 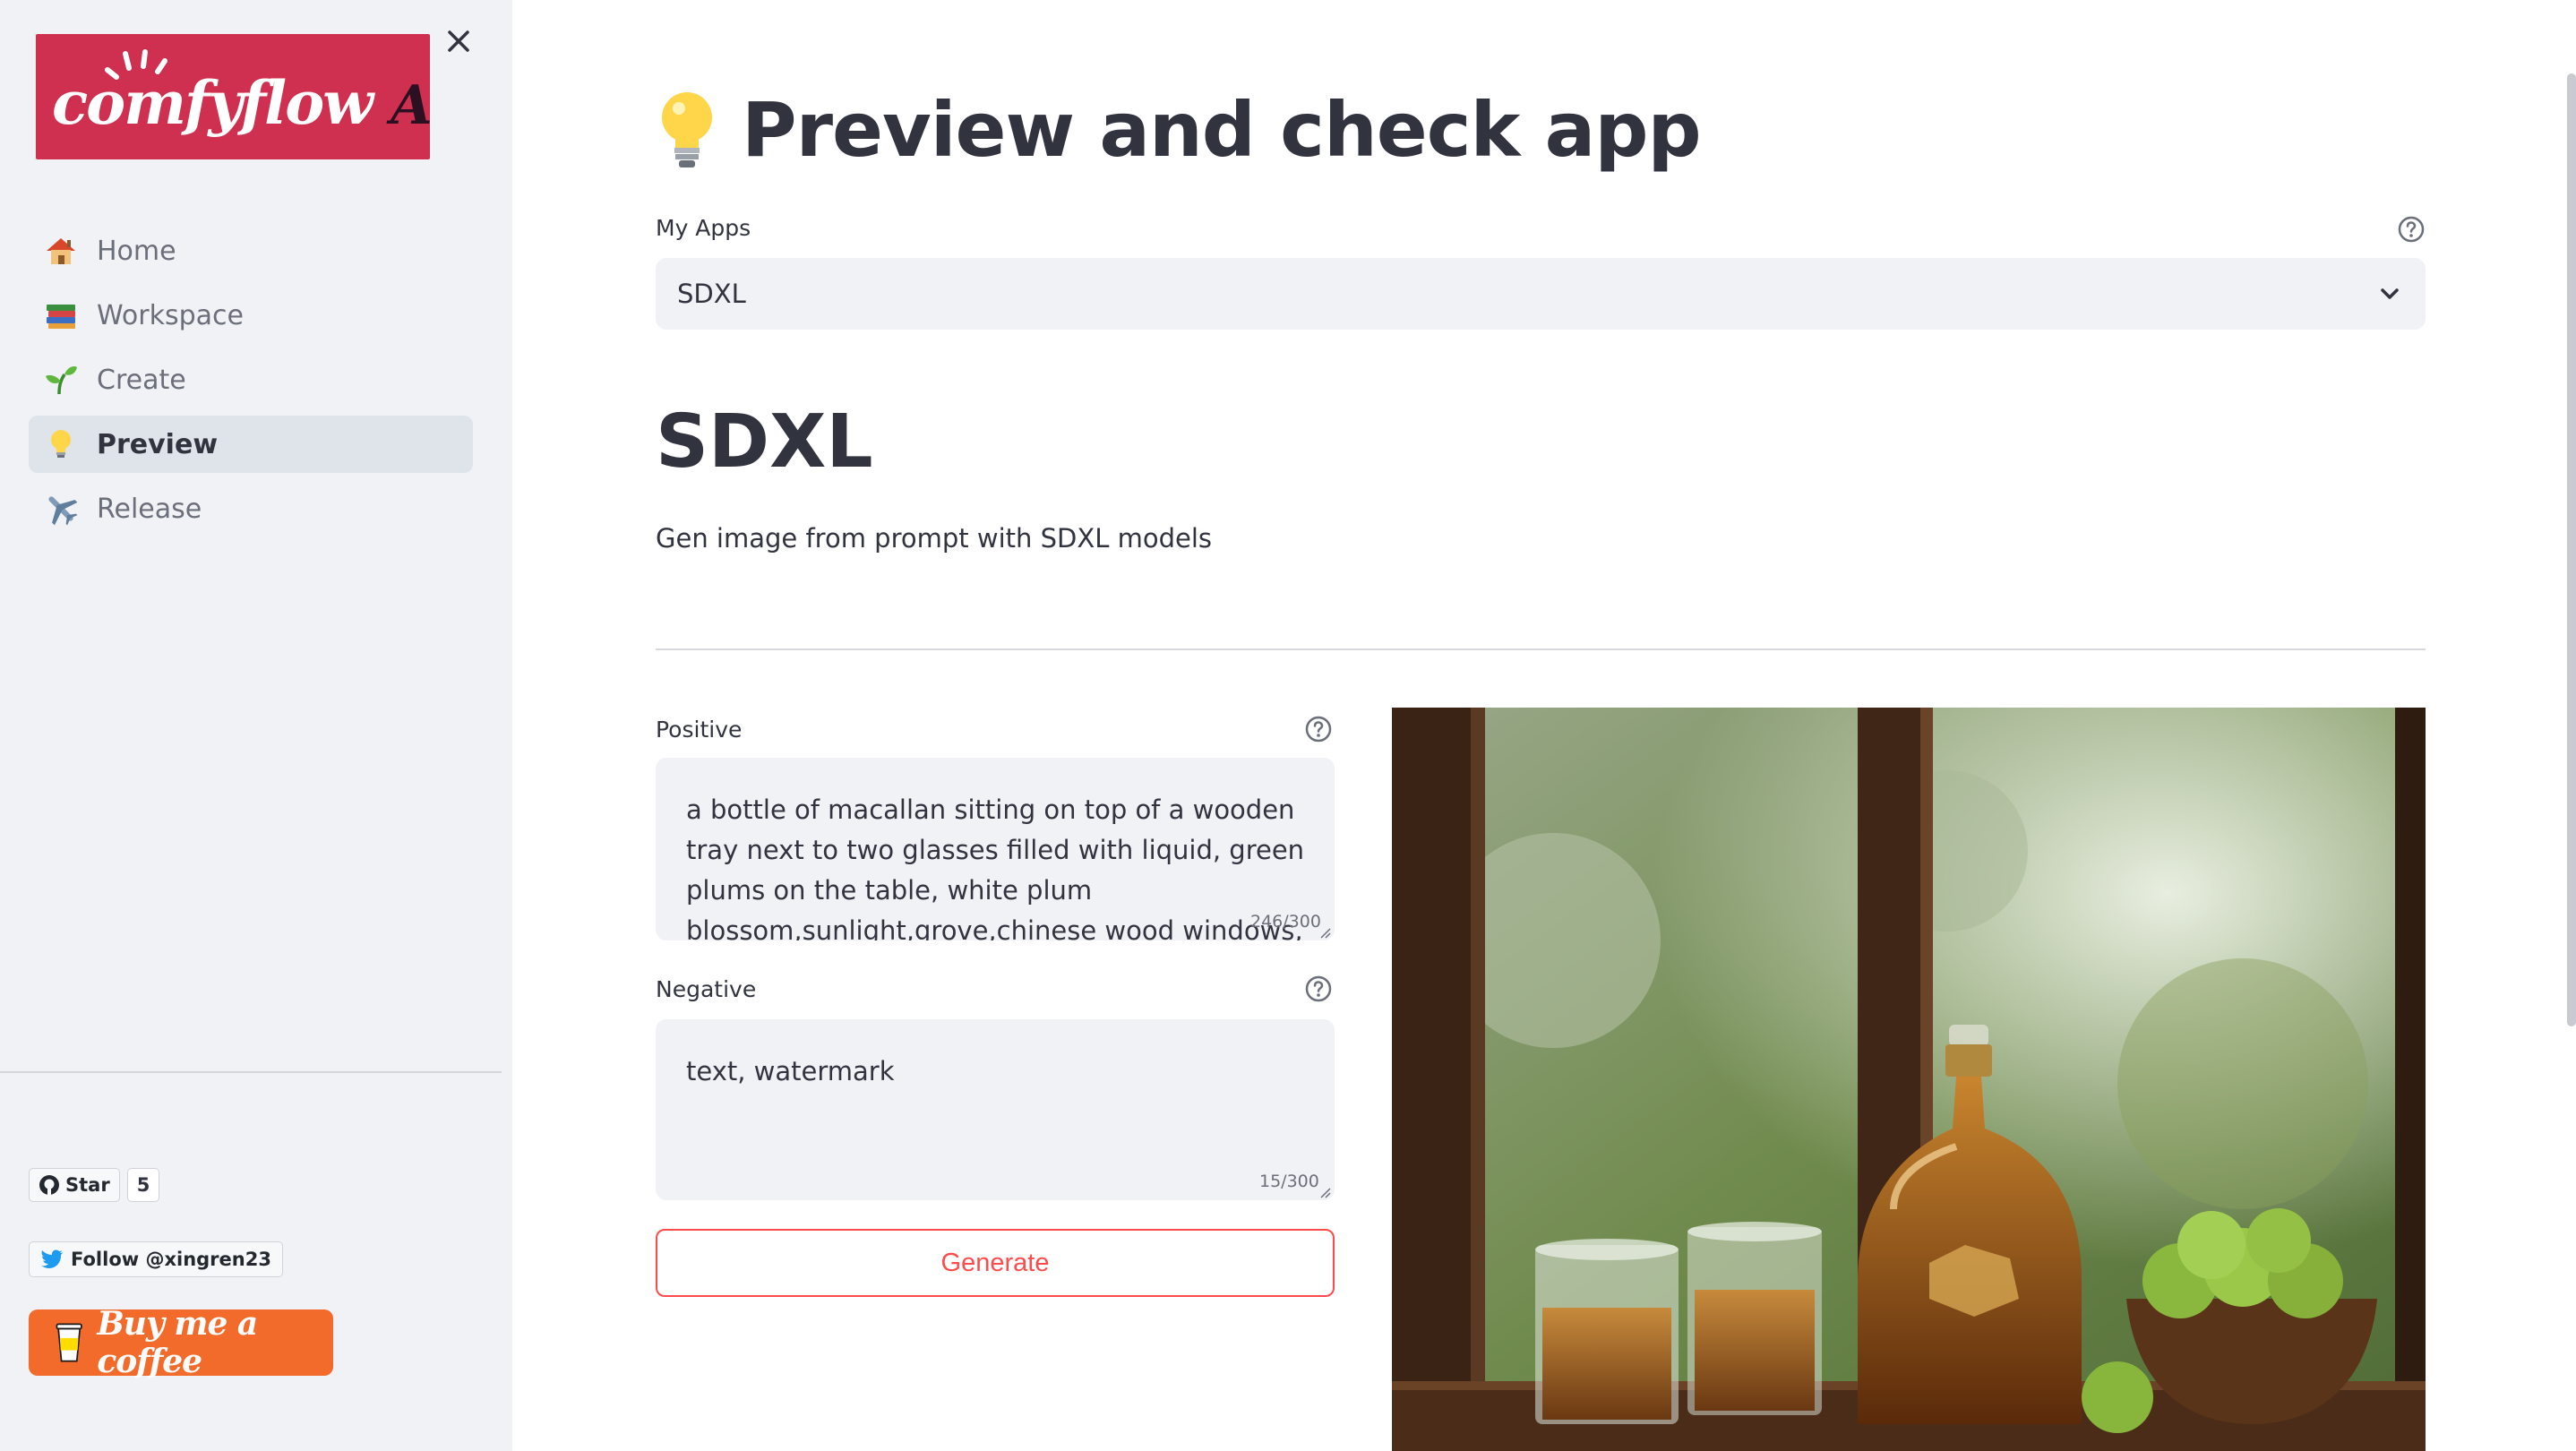 I want to click on sidebar-divider, so click(x=251, y=1072).